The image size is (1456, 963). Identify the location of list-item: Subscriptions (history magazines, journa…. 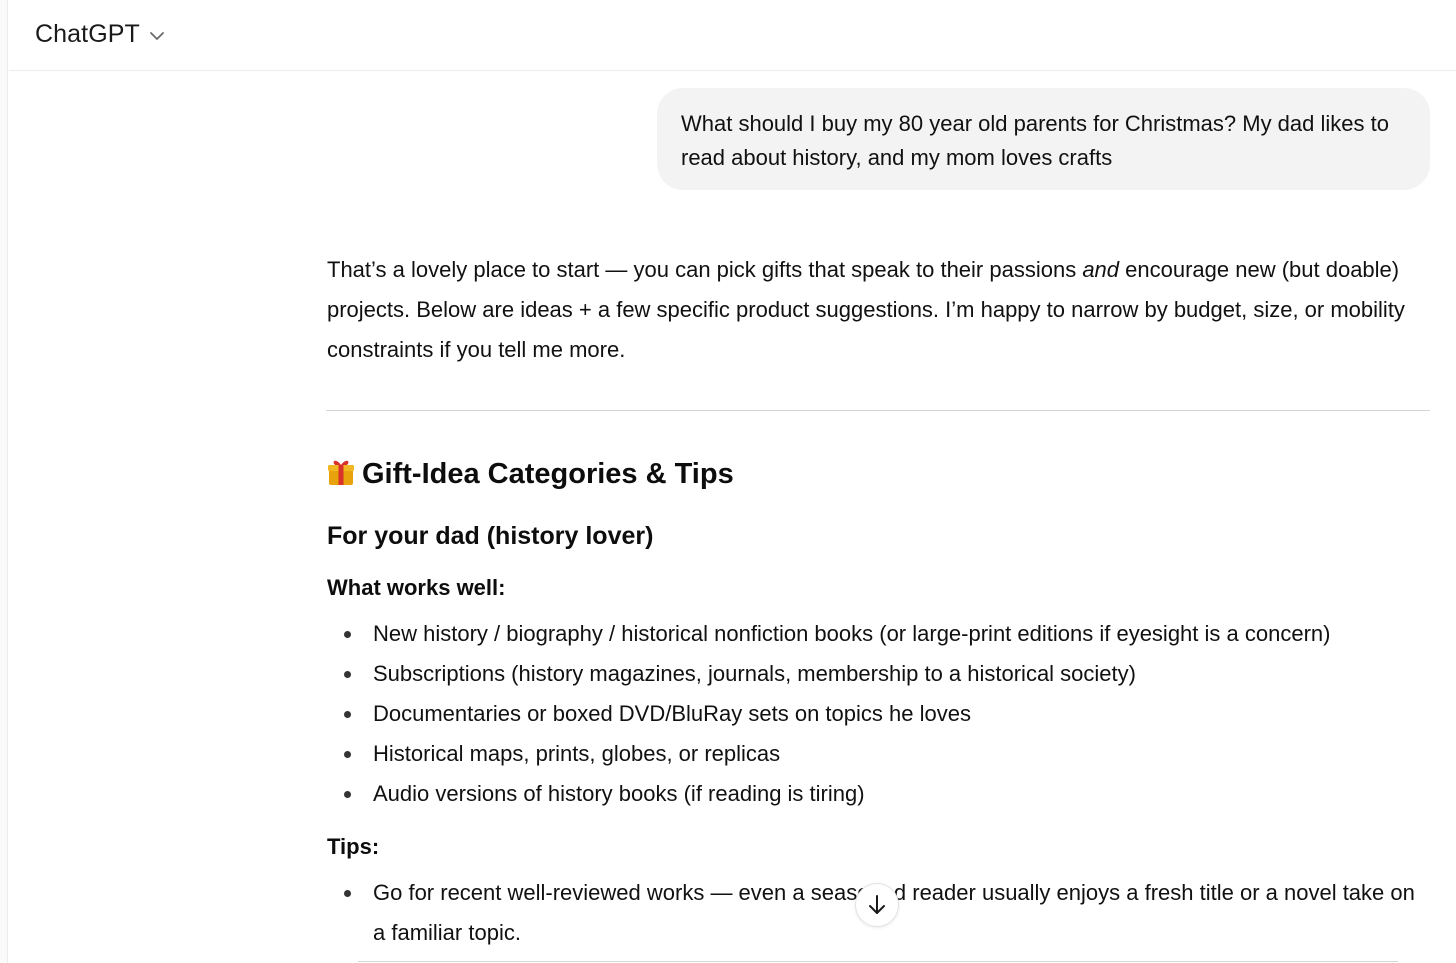
(878, 674).